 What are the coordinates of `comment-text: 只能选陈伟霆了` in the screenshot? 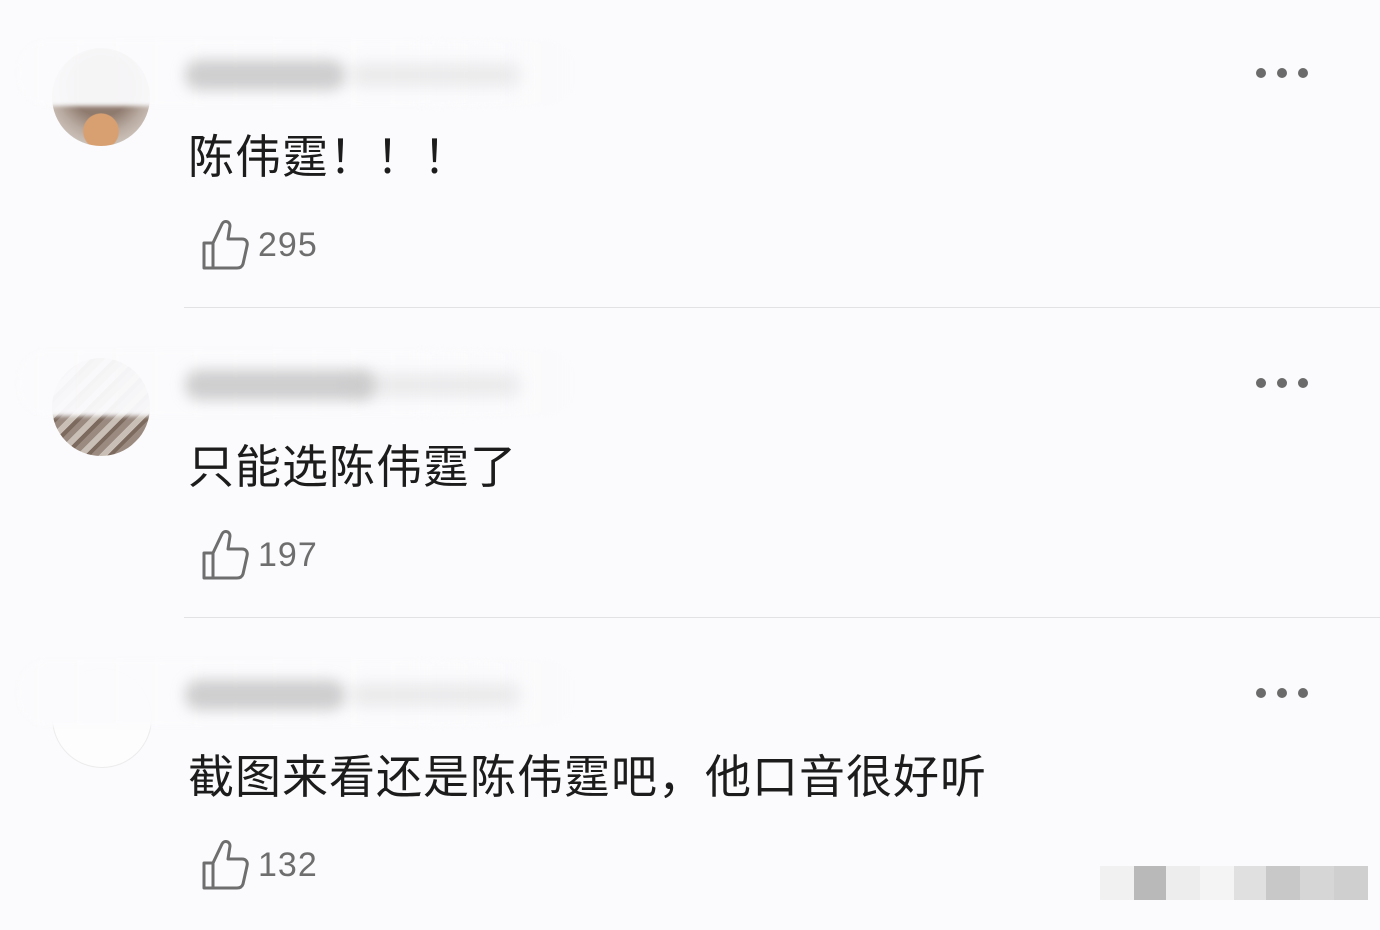 It's located at (352, 467).